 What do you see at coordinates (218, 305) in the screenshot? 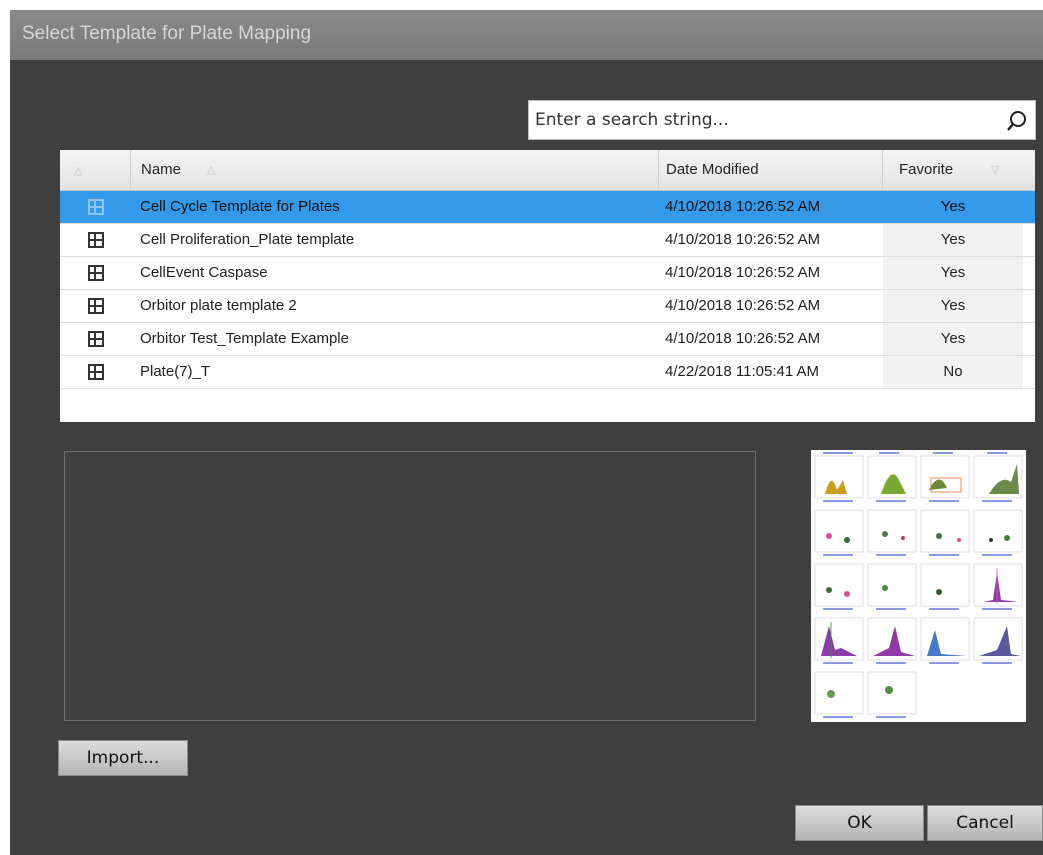
I see `row-name: Orbitor plate template 2` at bounding box center [218, 305].